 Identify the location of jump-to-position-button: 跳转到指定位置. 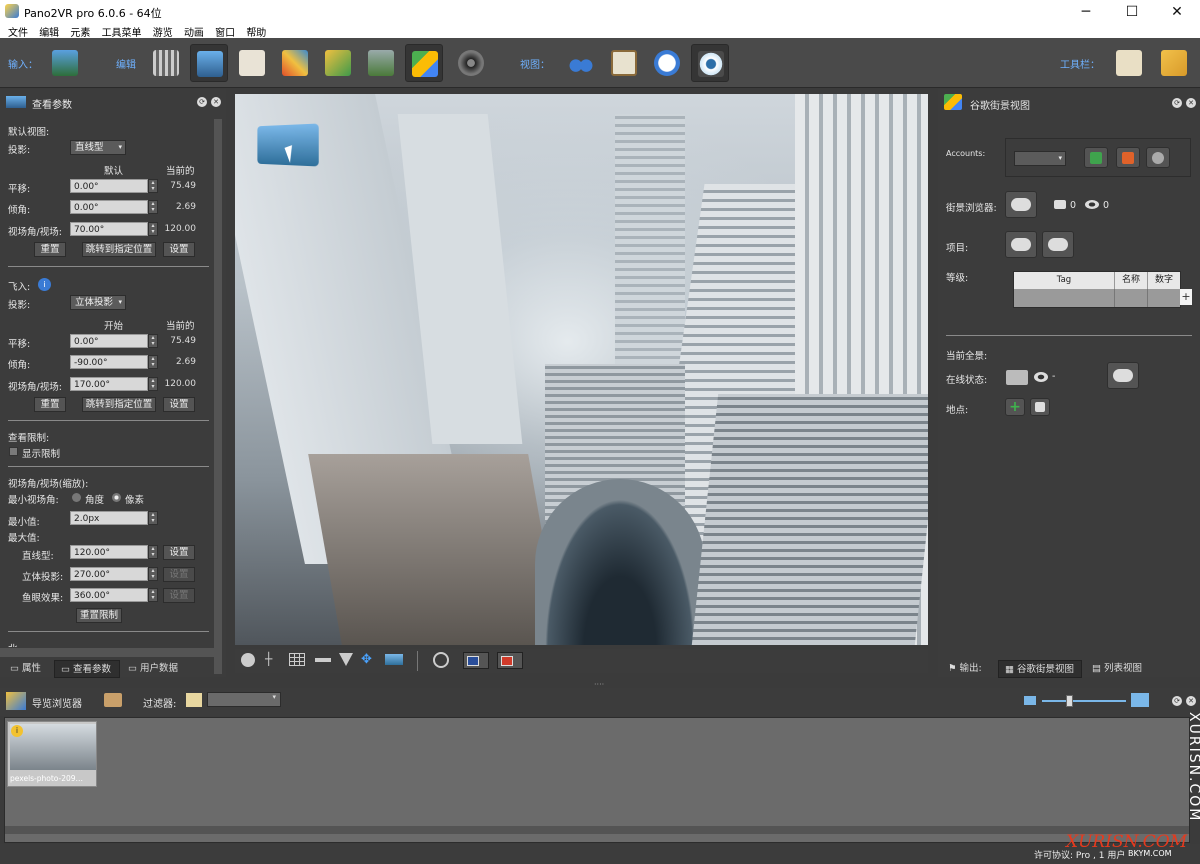
(119, 249).